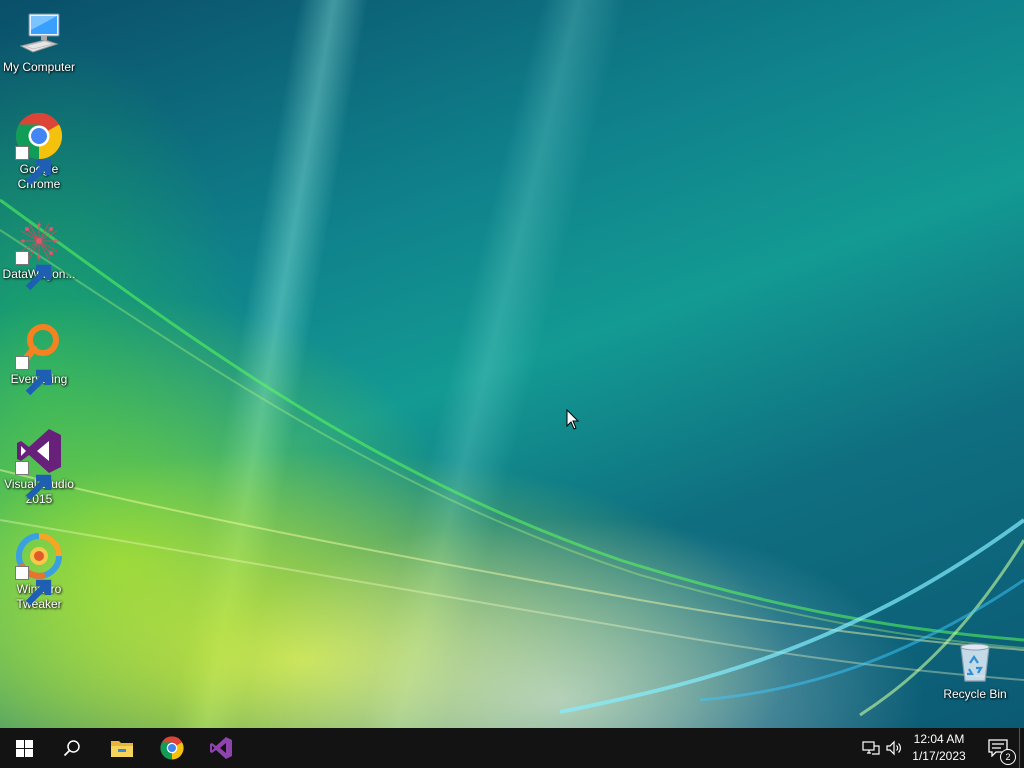 The image size is (1024, 768). Describe the element at coordinates (512, 748) in the screenshot. I see `taskbar: 12:04 AM 1/17/2023 2` at that location.